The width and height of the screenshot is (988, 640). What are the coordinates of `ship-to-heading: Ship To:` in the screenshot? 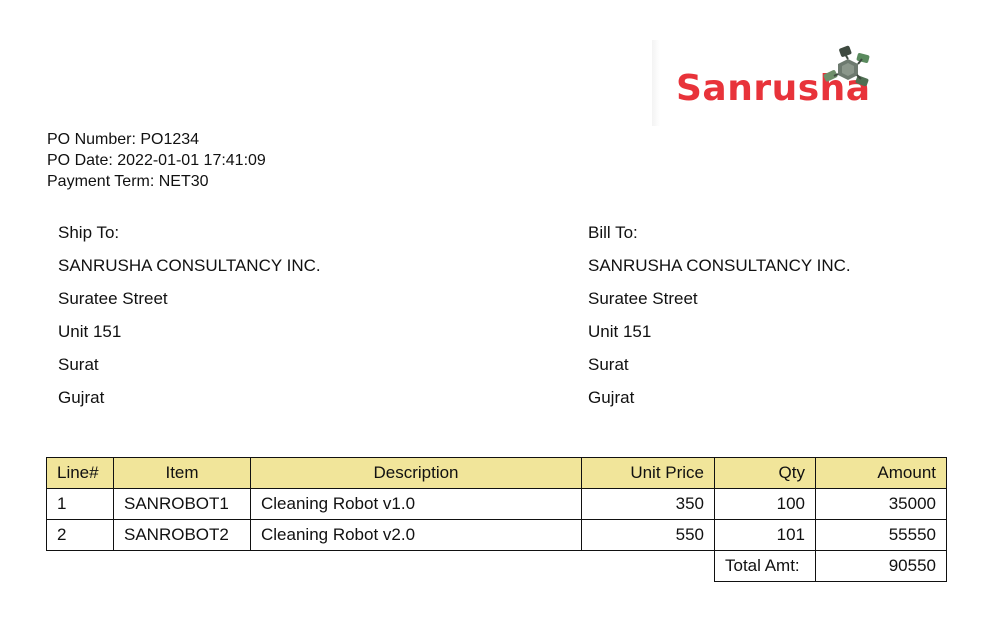 It's located at (89, 232).